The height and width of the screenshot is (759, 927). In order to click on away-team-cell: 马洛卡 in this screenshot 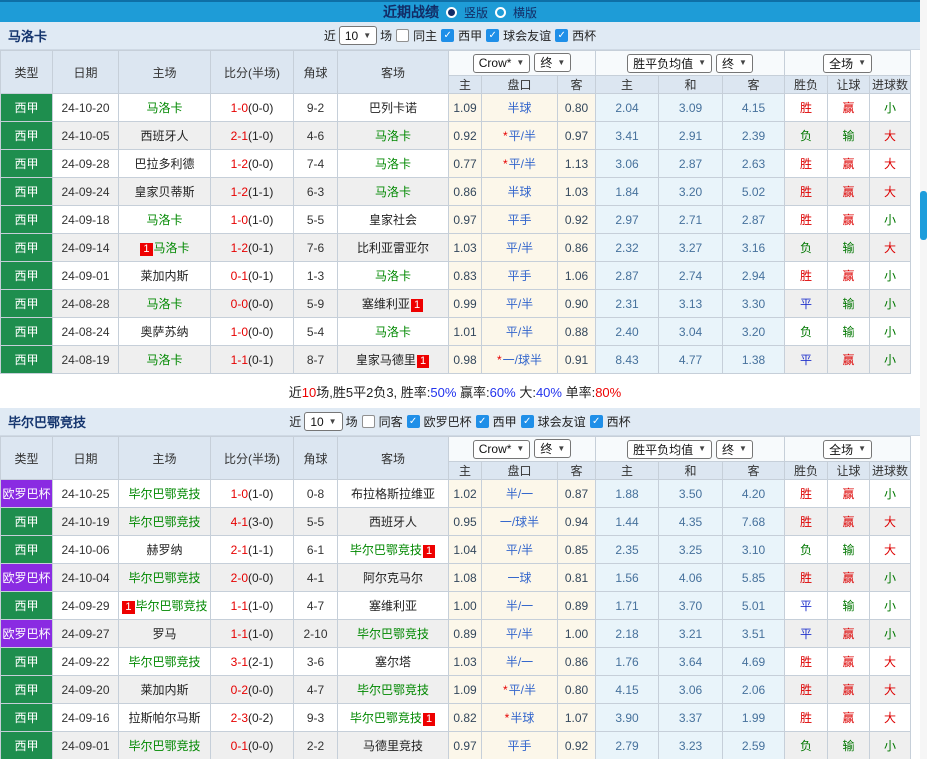, I will do `click(393, 135)`.